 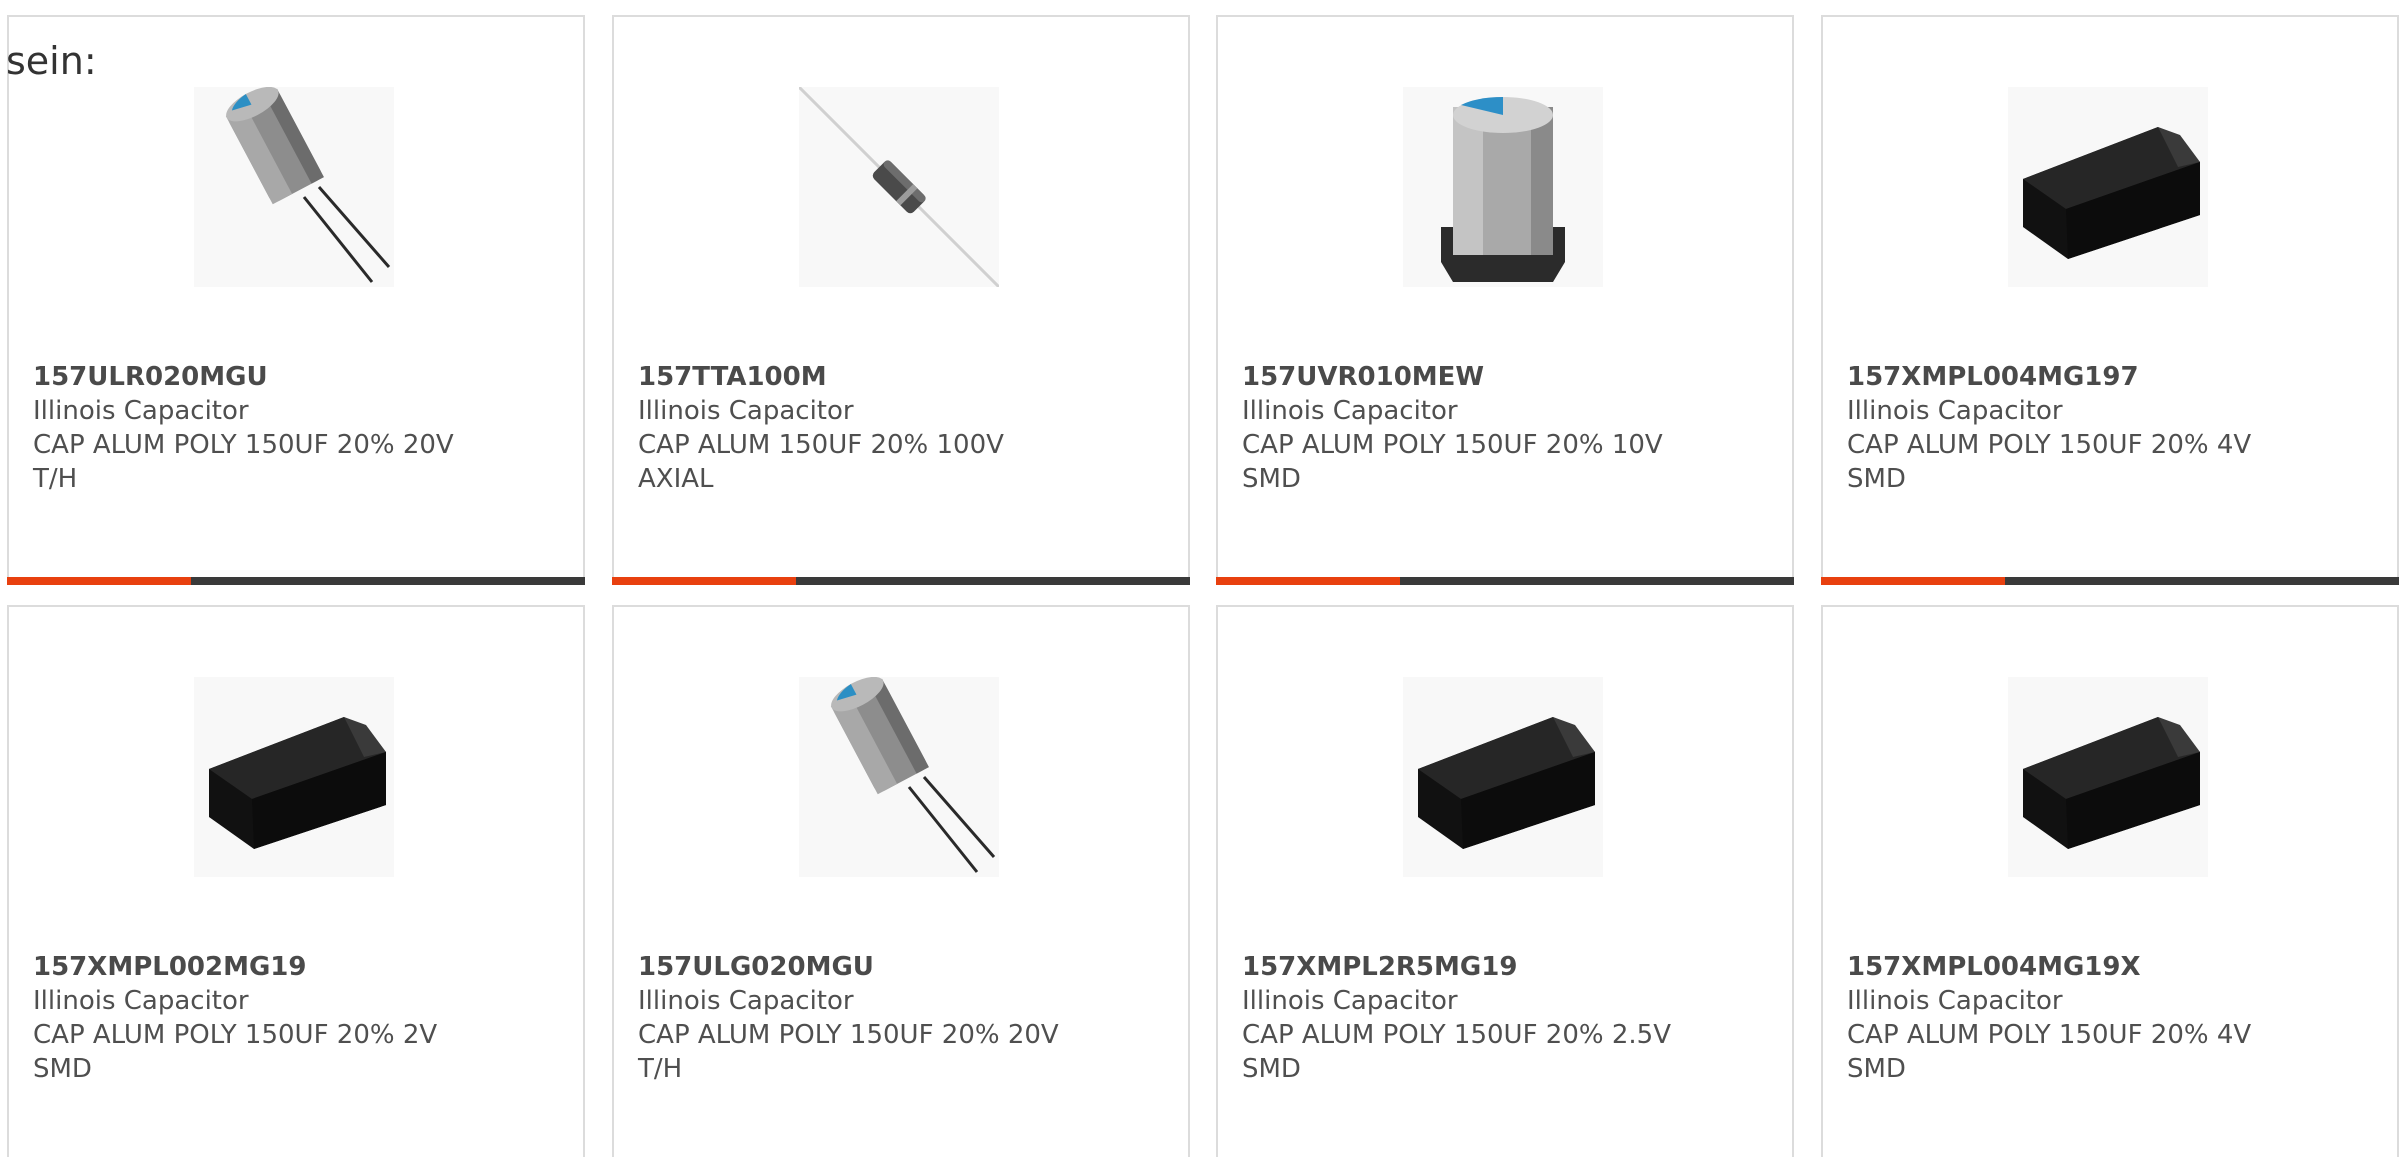 What do you see at coordinates (1456, 1035) in the screenshot?
I see `description: CAP ALUM POLY 150UF 20% 2.5V` at bounding box center [1456, 1035].